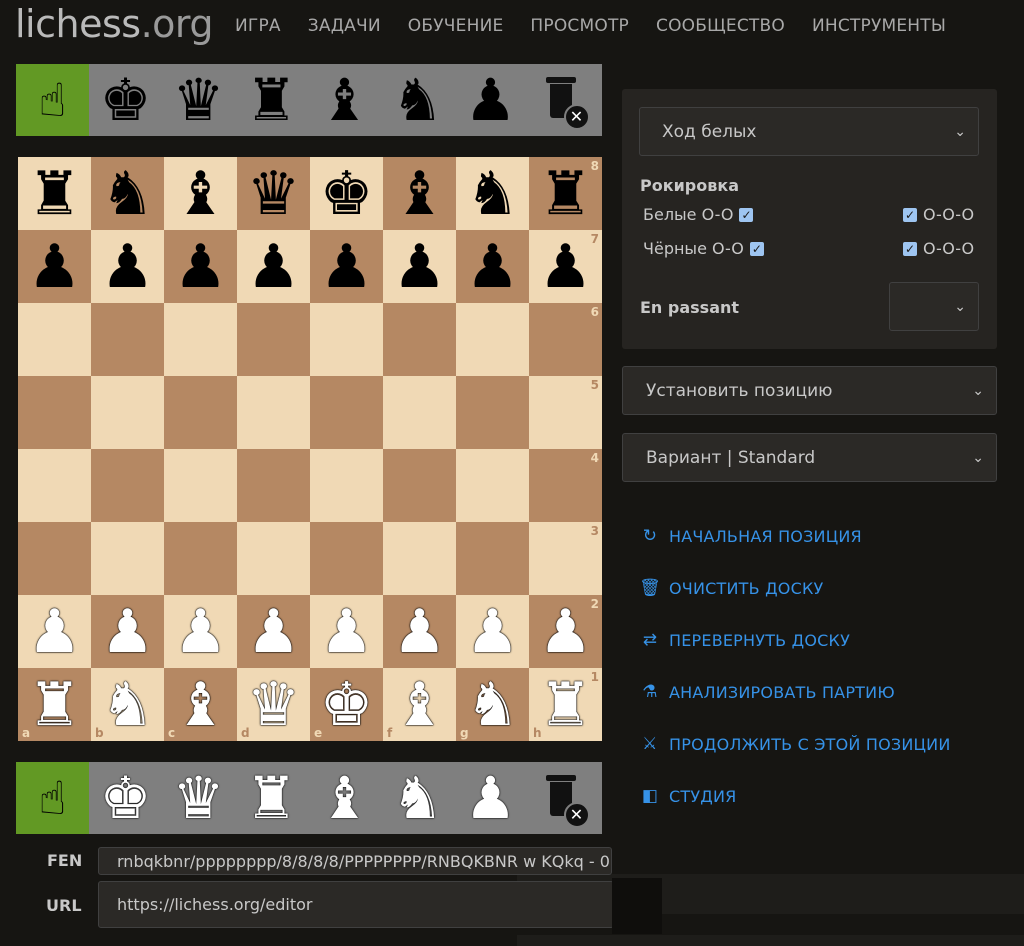  I want to click on square-h3: 3, so click(565, 558).